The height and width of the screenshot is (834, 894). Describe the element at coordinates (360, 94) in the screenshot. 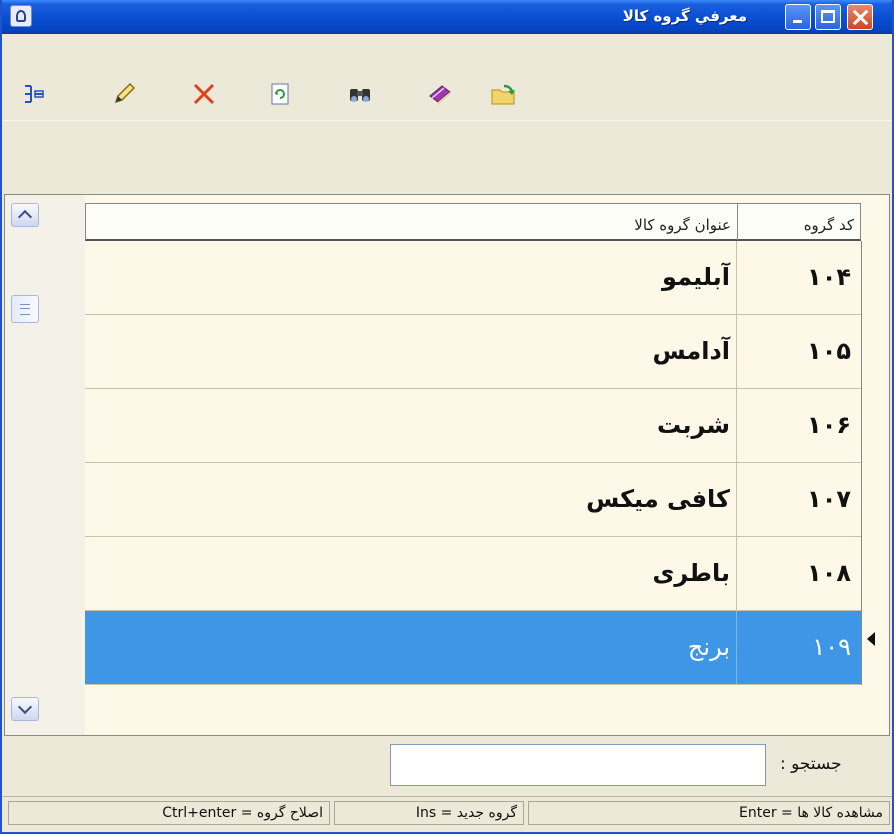

I see `binoculars-find-icon` at that location.